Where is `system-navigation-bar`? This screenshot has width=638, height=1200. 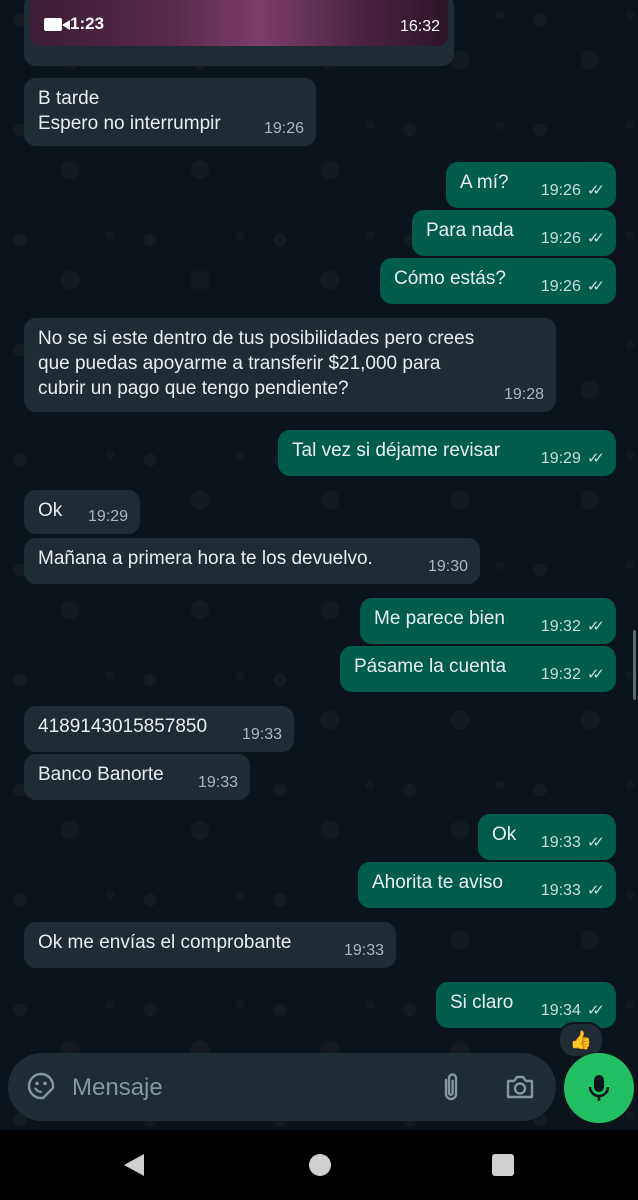 system-navigation-bar is located at coordinates (319, 1165).